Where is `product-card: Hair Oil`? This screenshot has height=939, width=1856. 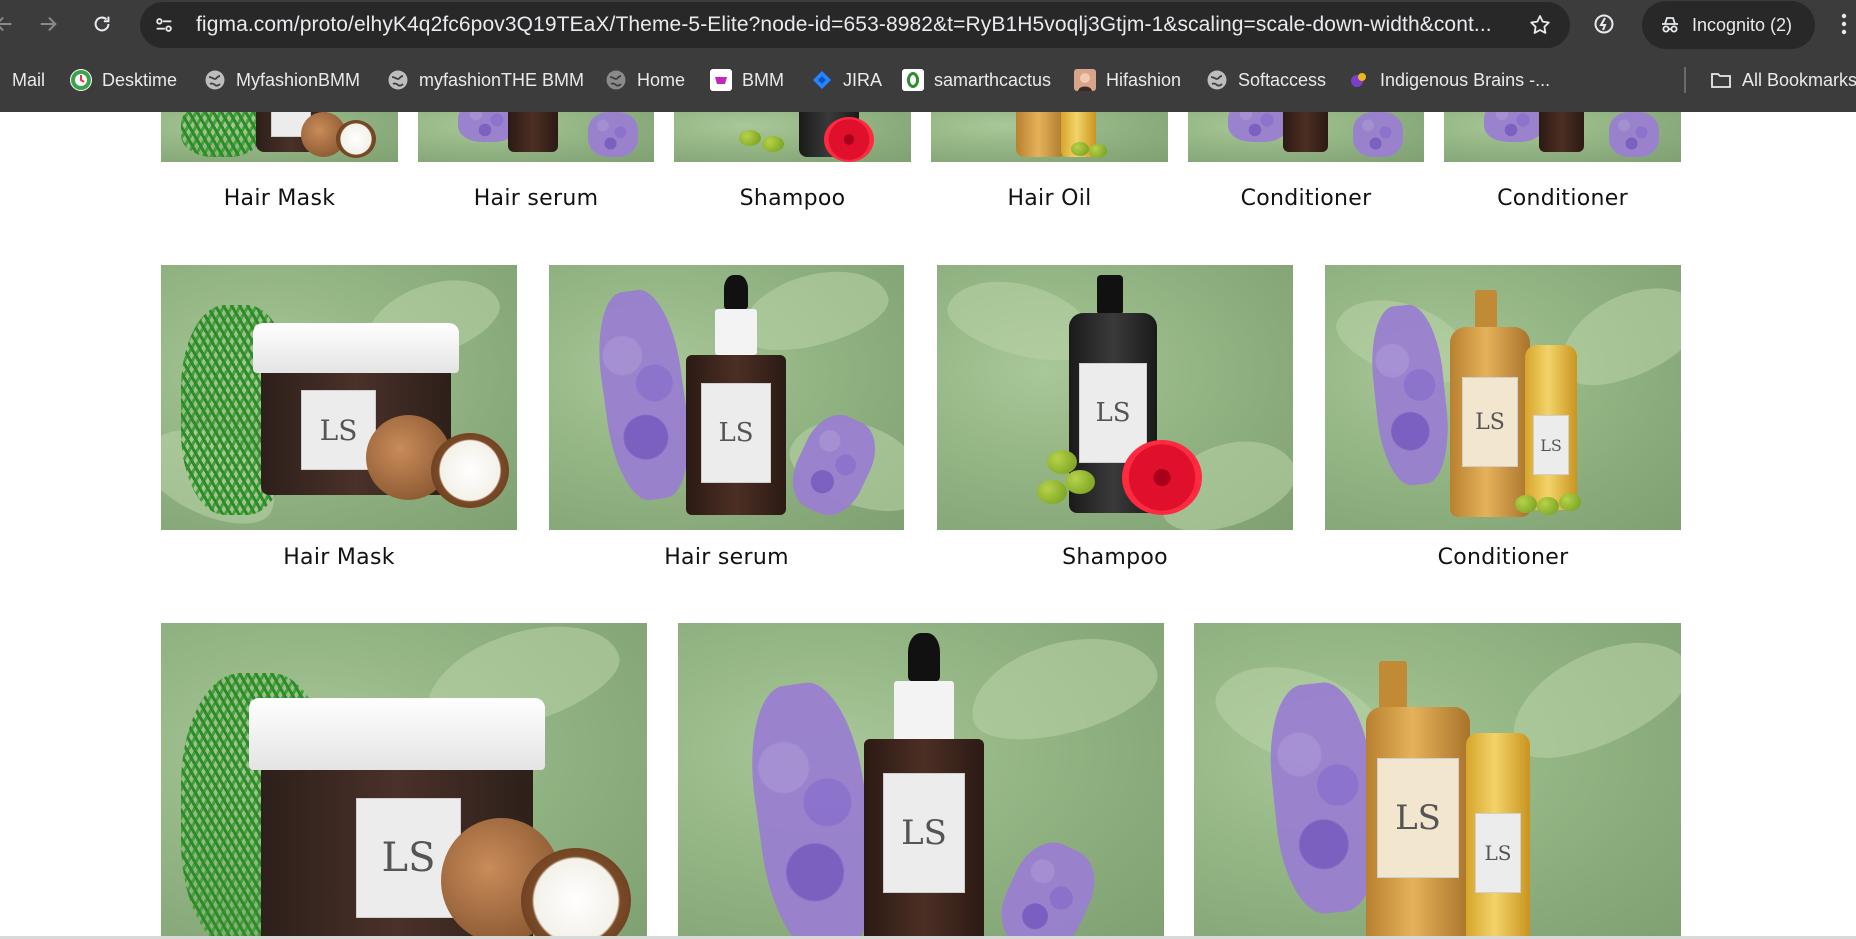
product-card: Hair Oil is located at coordinates (1049, 162).